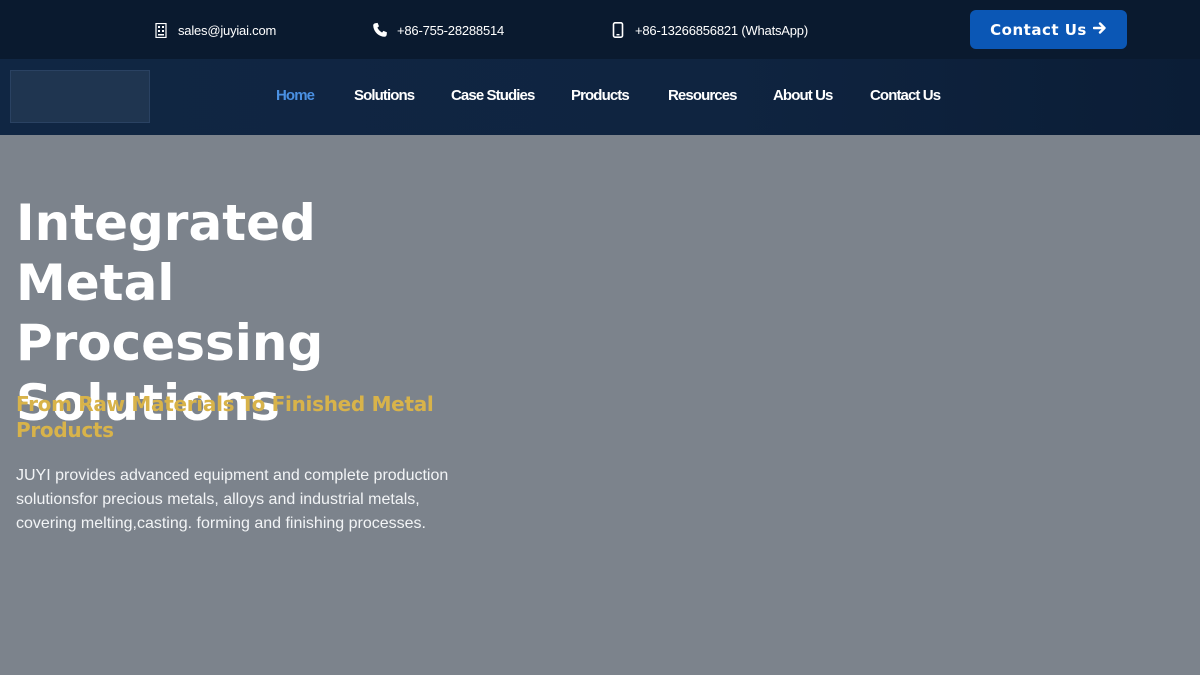  I want to click on contact-us-button: Contact Us, so click(1048, 29).